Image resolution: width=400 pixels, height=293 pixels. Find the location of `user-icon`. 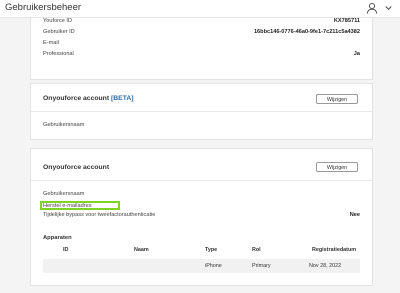

user-icon is located at coordinates (372, 8).